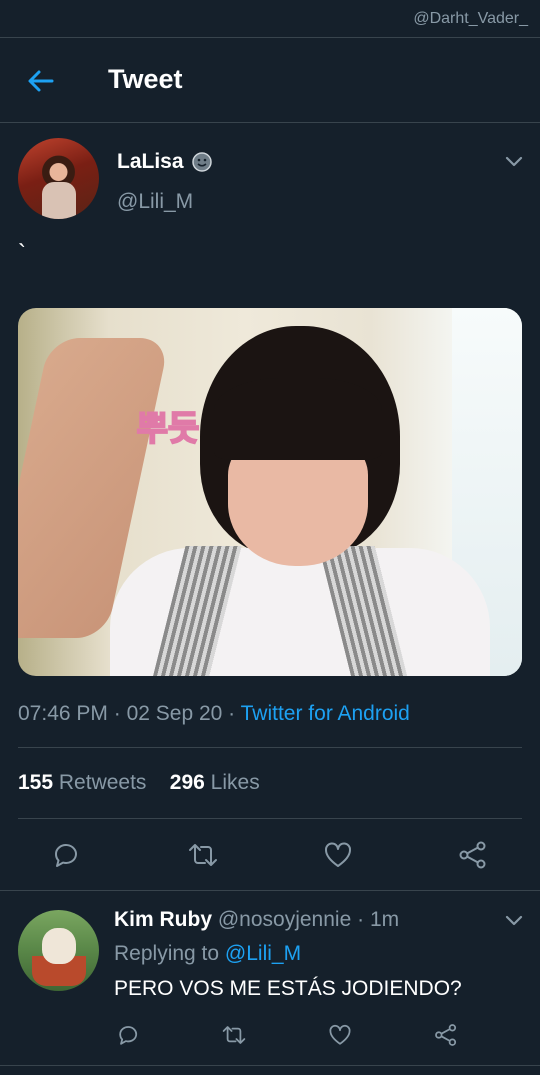 The width and height of the screenshot is (540, 1075). I want to click on tweet-stats: 155 Retweets 296 Likes, so click(139, 783).